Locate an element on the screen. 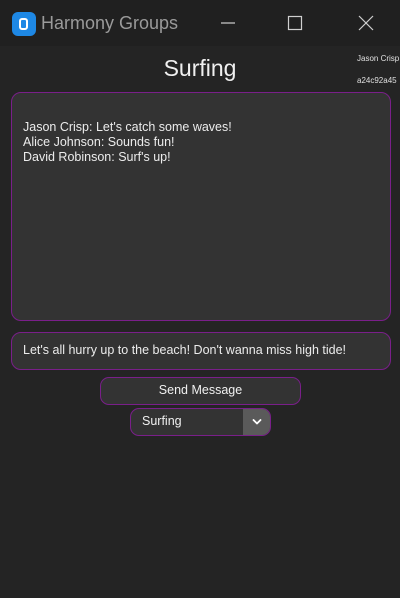 The image size is (400, 598). minimize-button is located at coordinates (228, 23).